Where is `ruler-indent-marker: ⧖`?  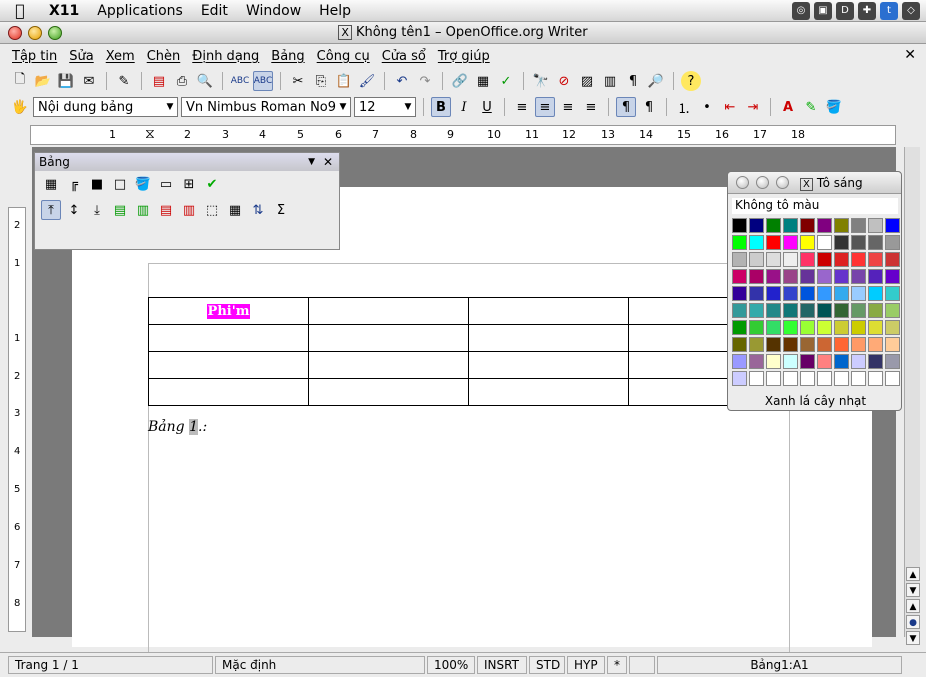
ruler-indent-marker: ⧖ is located at coordinates (150, 134).